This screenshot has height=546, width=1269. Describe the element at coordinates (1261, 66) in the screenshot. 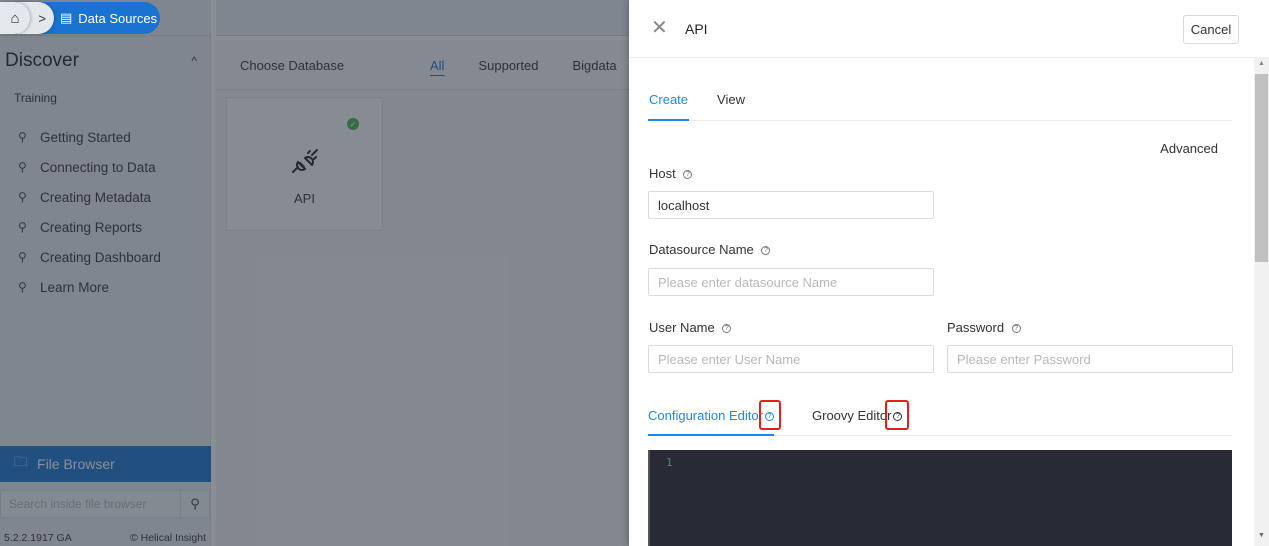

I see `scroll-up-arrow-icon: ▲` at that location.